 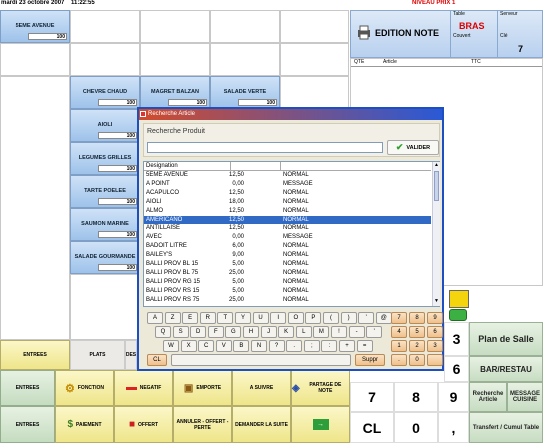 I want to click on key-symbol: +, so click(x=347, y=346).